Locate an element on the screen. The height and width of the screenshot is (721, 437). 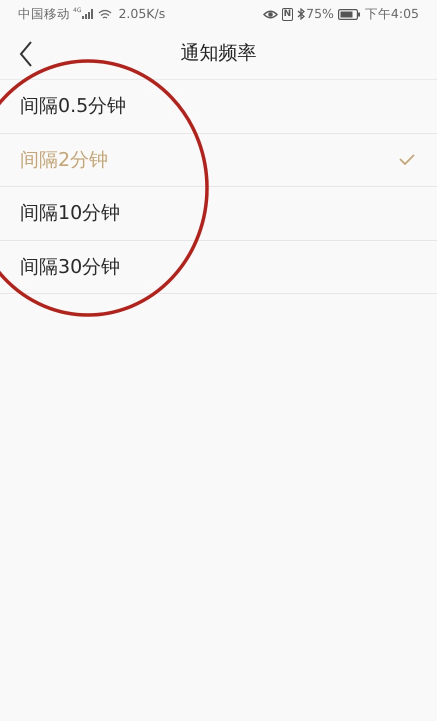
frequency-option: 间隔30分钟 is located at coordinates (218, 267).